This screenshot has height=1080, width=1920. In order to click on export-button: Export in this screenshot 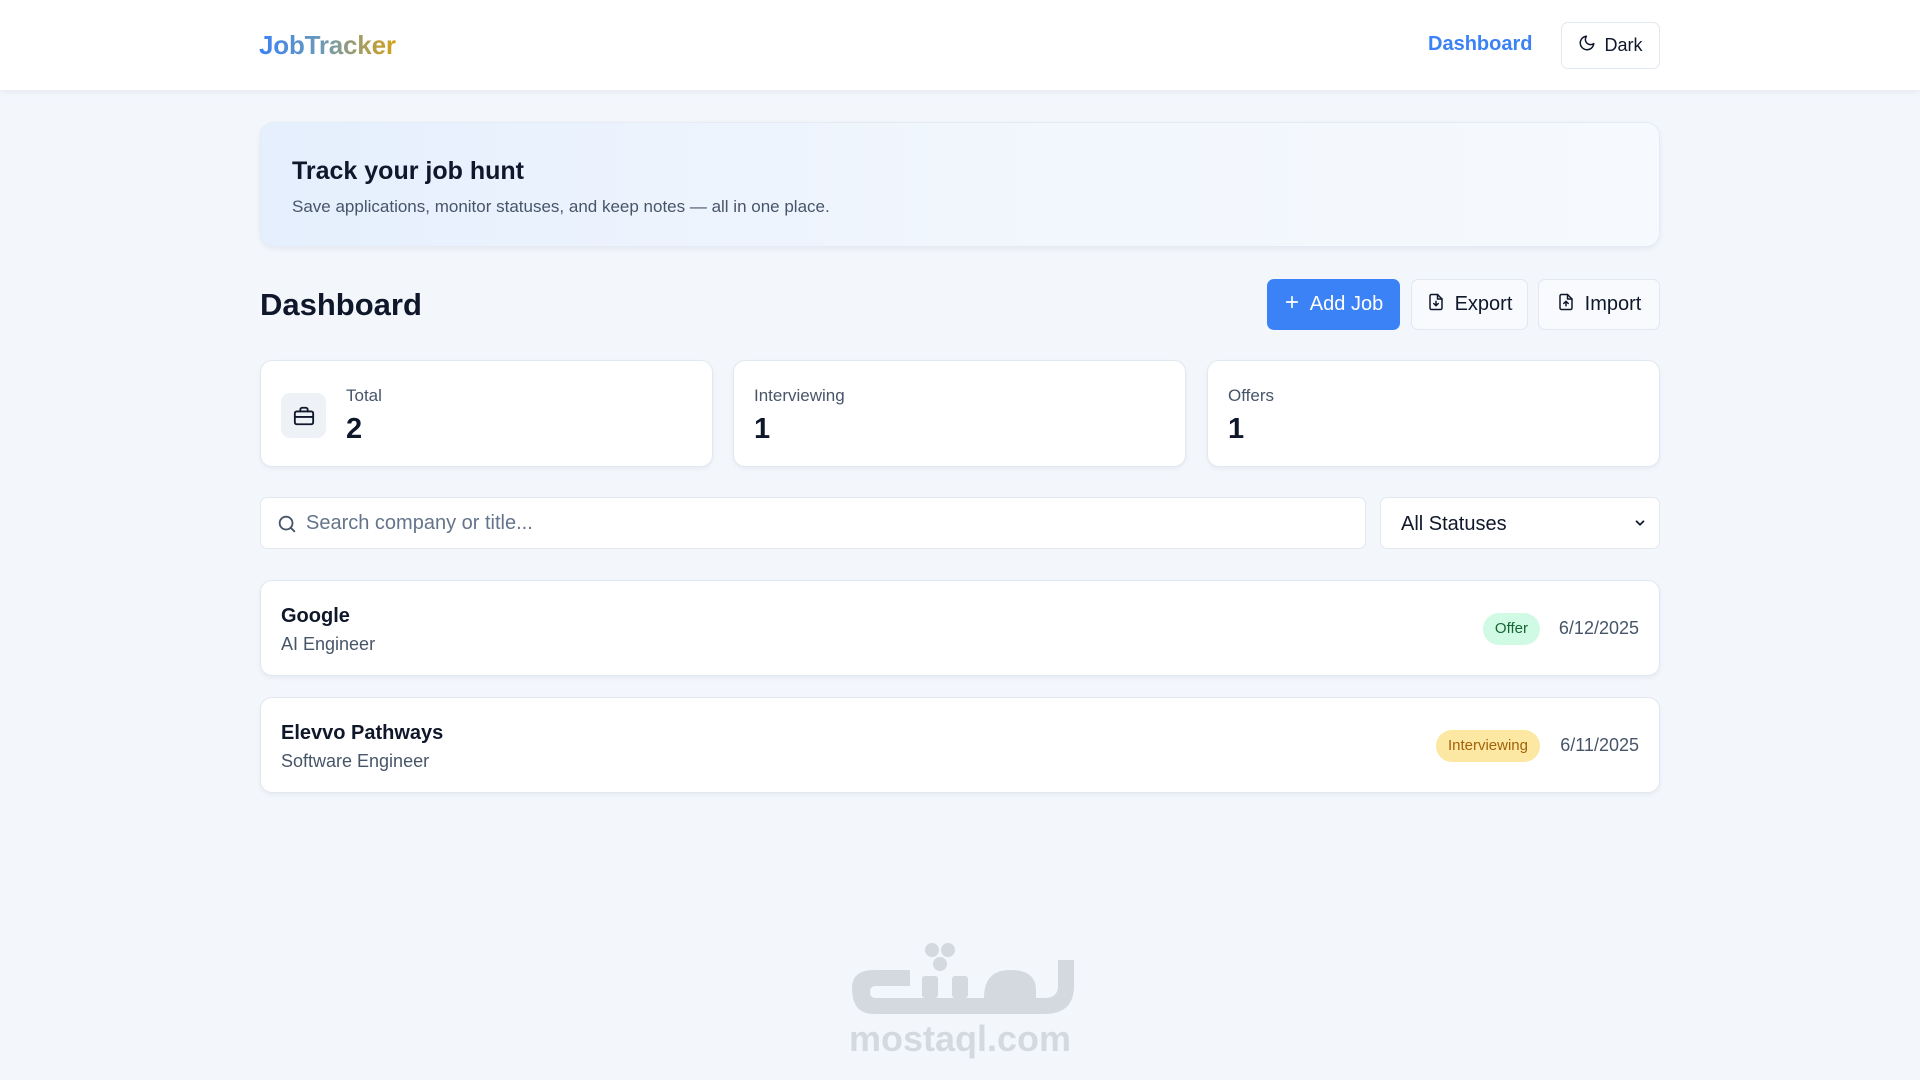, I will do `click(1469, 304)`.